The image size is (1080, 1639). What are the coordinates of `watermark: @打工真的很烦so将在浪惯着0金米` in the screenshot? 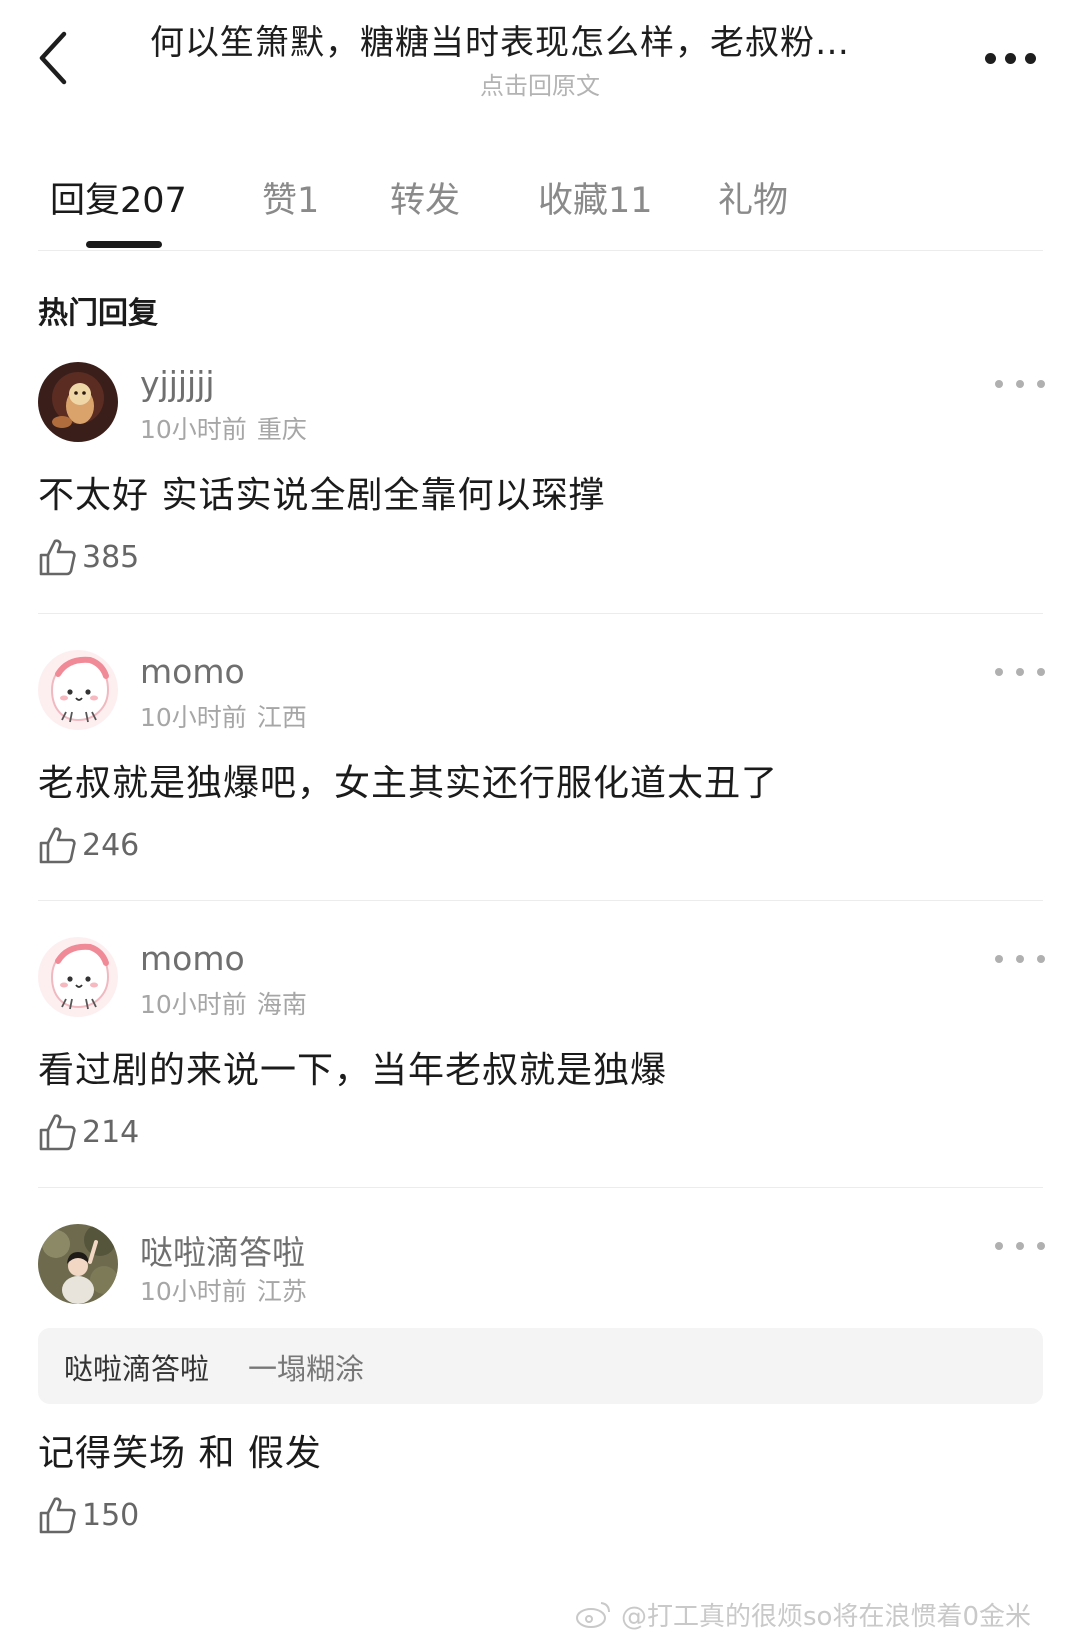 It's located at (803, 1614).